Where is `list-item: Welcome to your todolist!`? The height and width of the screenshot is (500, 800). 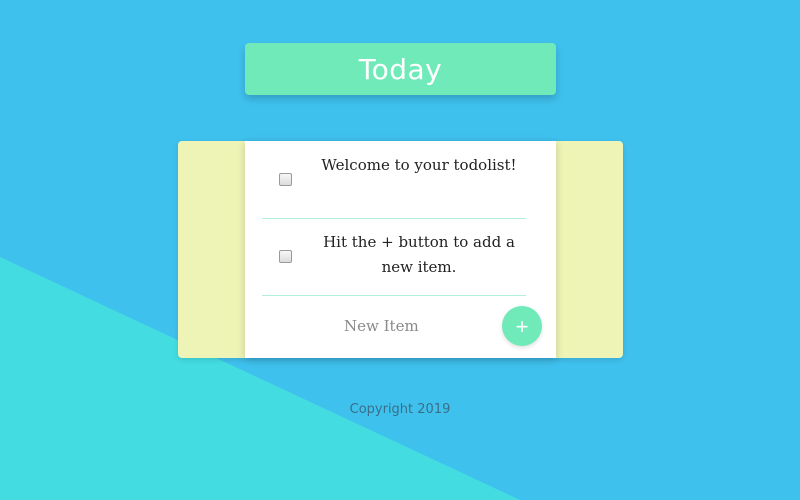 list-item: Welcome to your todolist! is located at coordinates (394, 180).